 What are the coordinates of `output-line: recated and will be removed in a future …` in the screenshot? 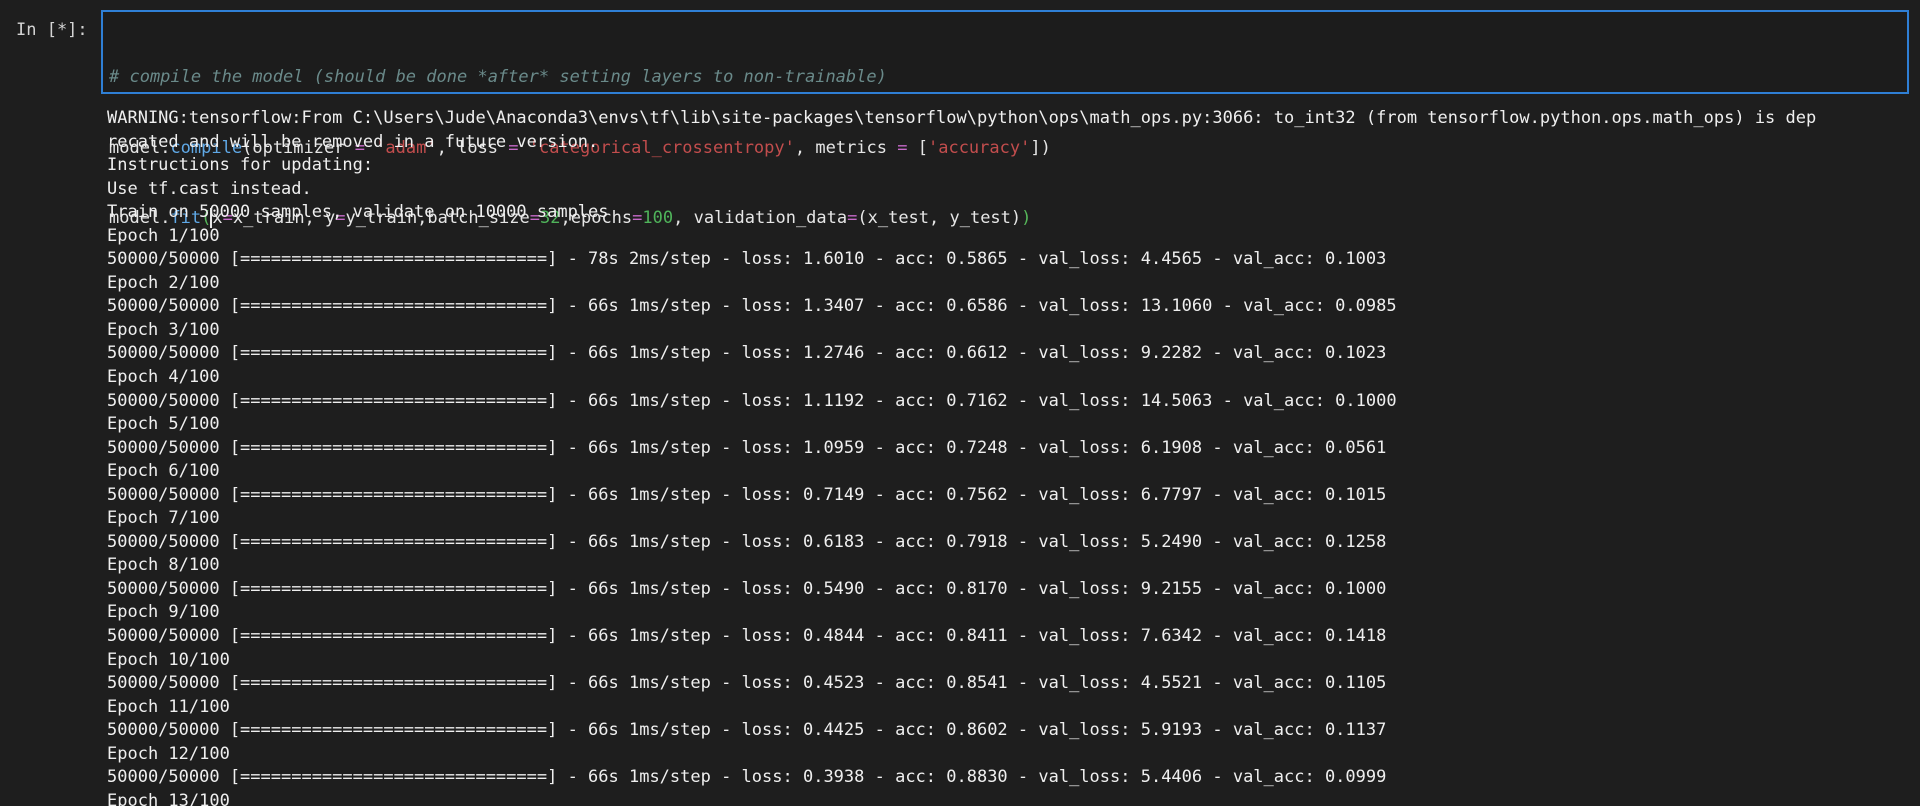 It's located at (353, 141).